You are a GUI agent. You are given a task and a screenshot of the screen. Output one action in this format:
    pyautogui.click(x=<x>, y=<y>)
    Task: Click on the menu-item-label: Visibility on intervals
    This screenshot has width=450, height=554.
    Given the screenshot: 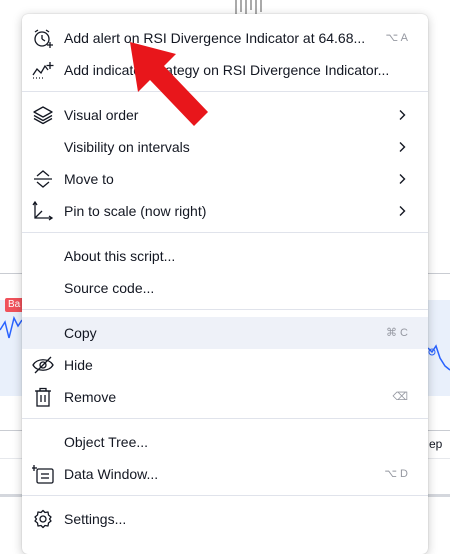 What is the action you would take?
    pyautogui.click(x=127, y=147)
    